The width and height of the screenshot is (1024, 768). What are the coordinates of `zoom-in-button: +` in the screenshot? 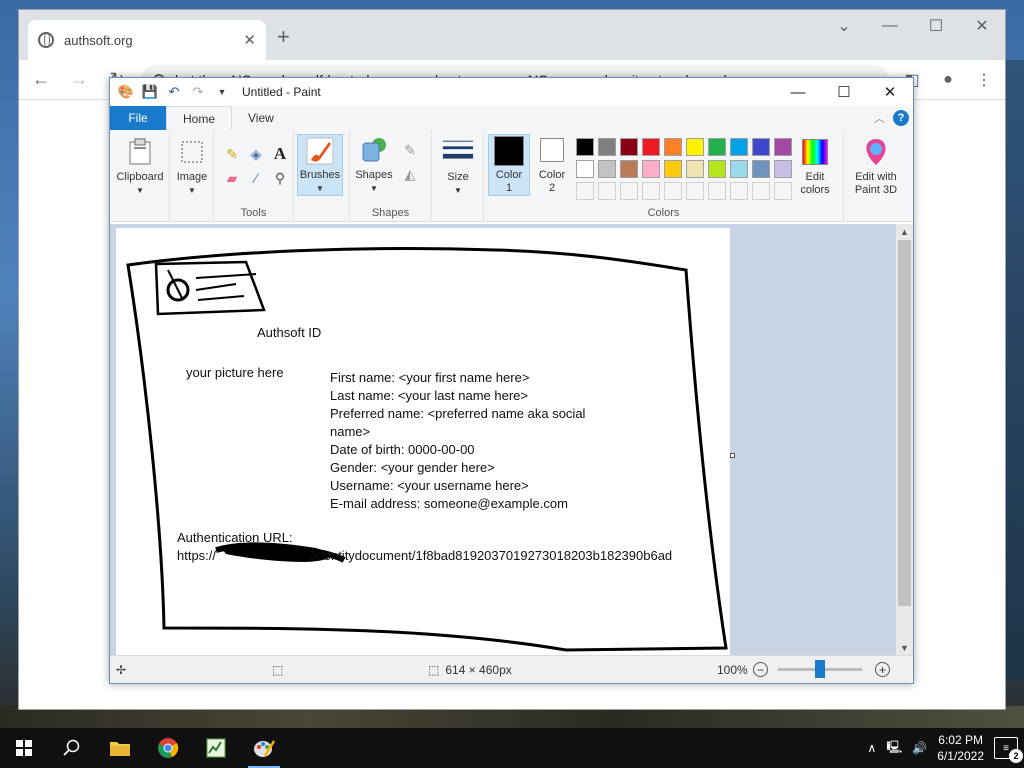 It's located at (882, 669).